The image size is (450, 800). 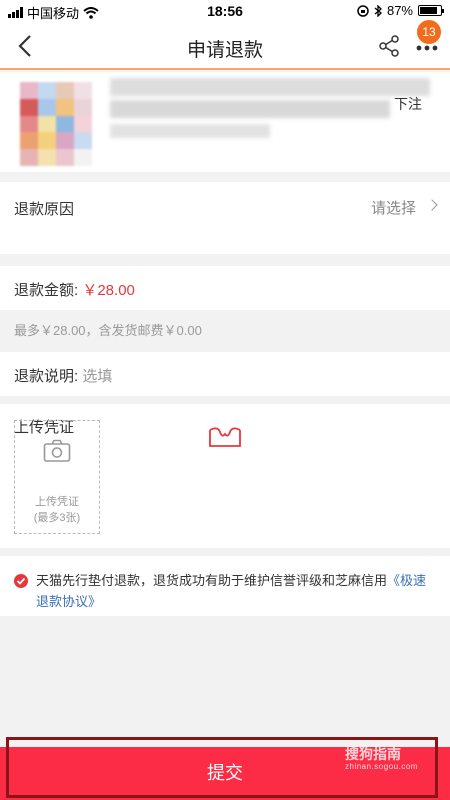 What do you see at coordinates (378, 10) in the screenshot?
I see `bluetooth-icon` at bounding box center [378, 10].